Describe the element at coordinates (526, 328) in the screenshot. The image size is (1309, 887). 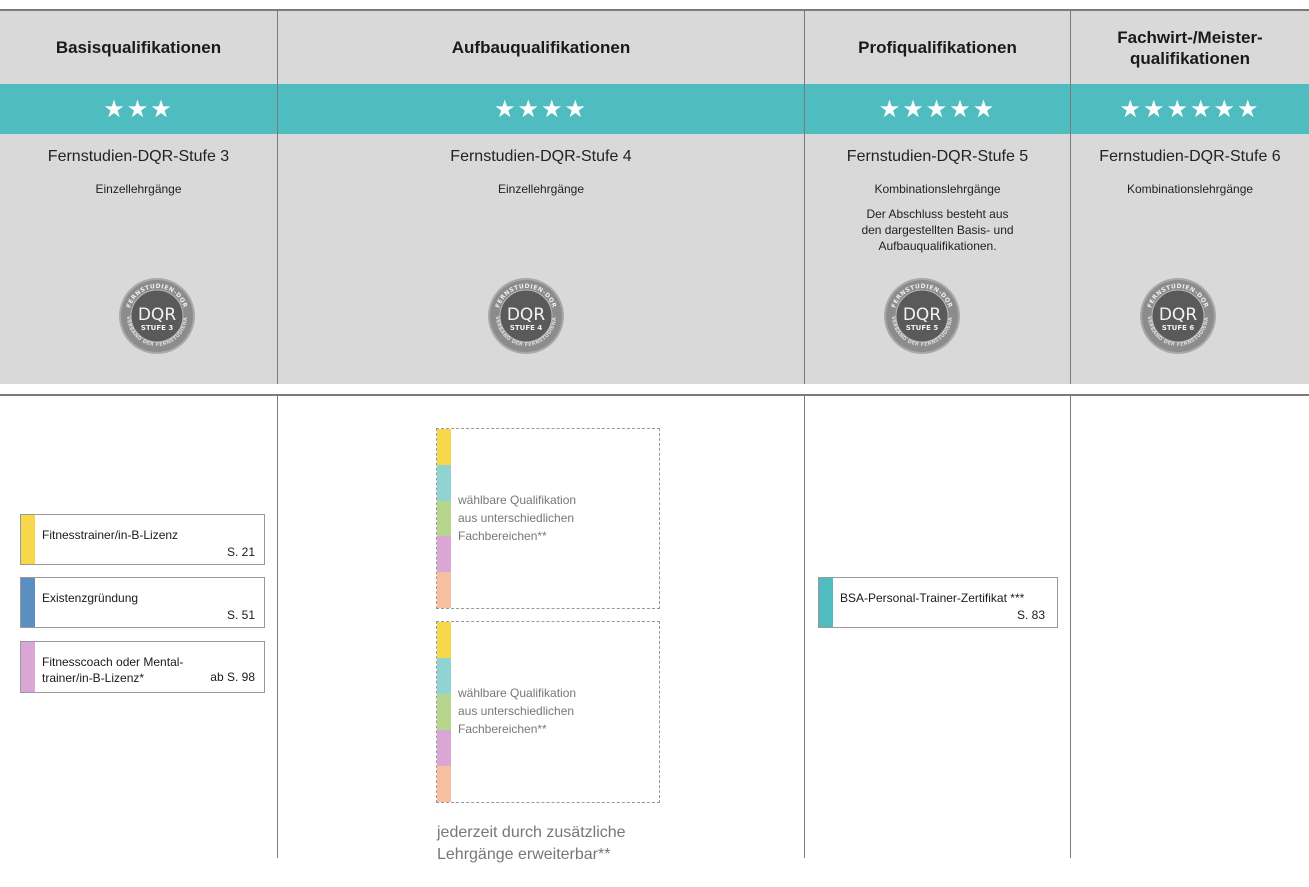
I see `svg-text: STUFE 4` at that location.